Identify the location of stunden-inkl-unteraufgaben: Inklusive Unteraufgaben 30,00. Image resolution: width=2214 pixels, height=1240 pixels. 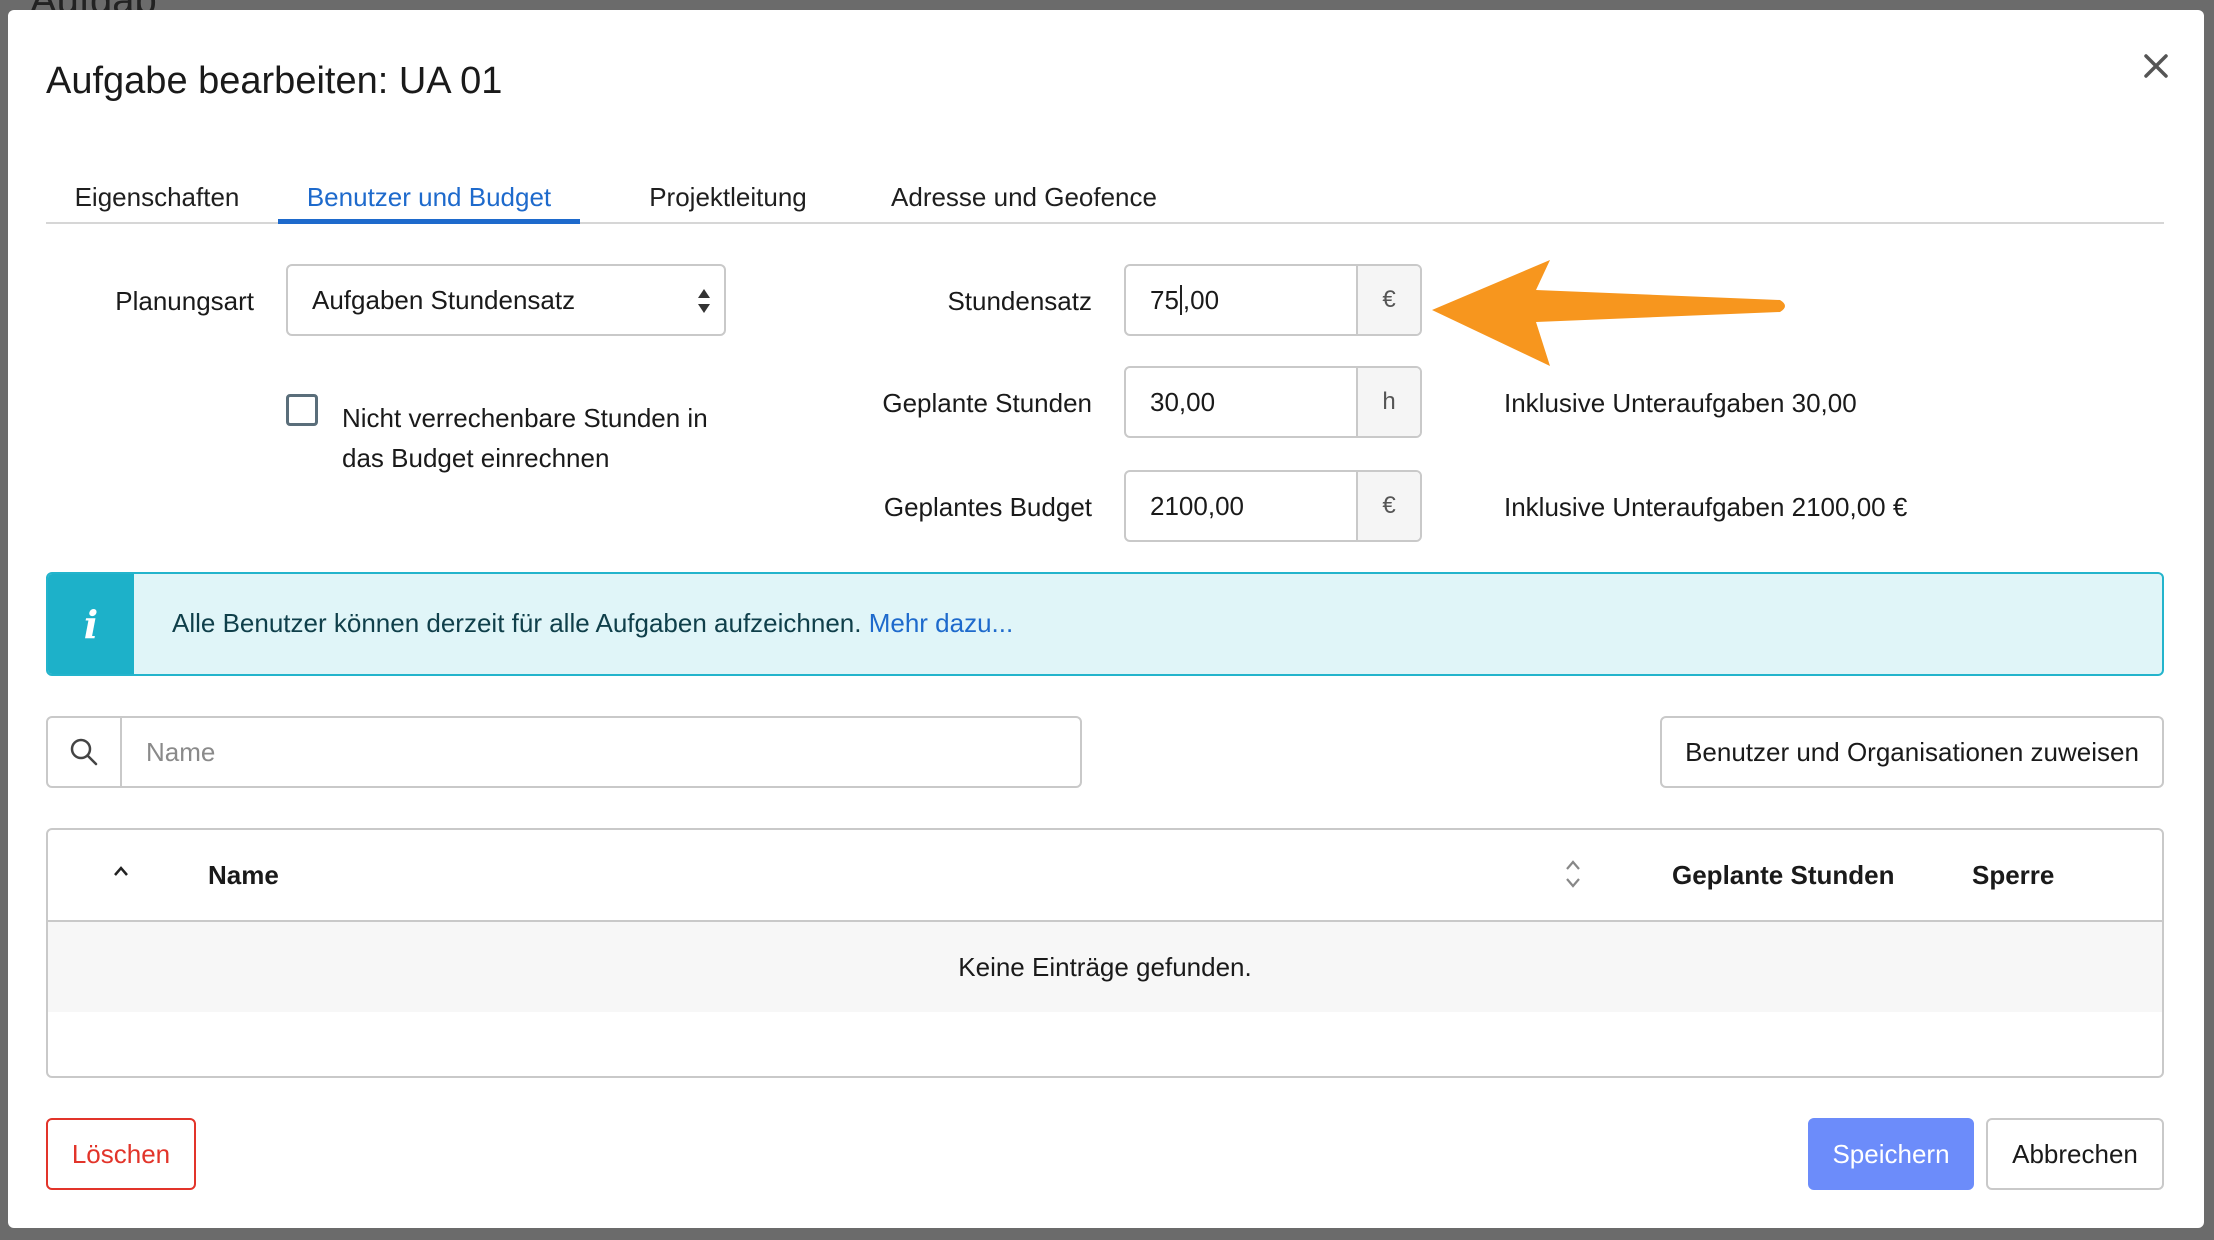
(1680, 403).